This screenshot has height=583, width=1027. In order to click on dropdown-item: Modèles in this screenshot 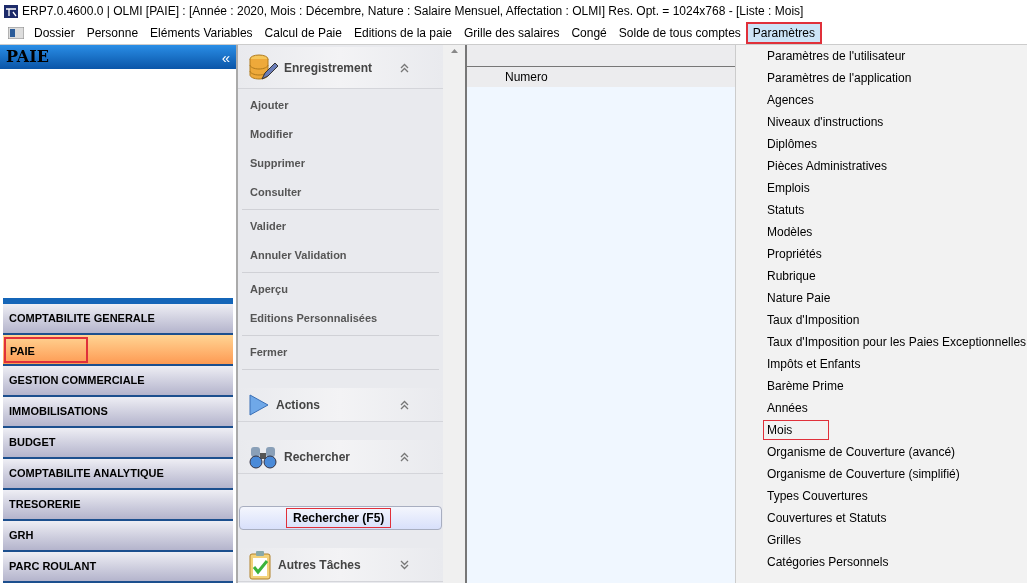, I will do `click(790, 232)`.